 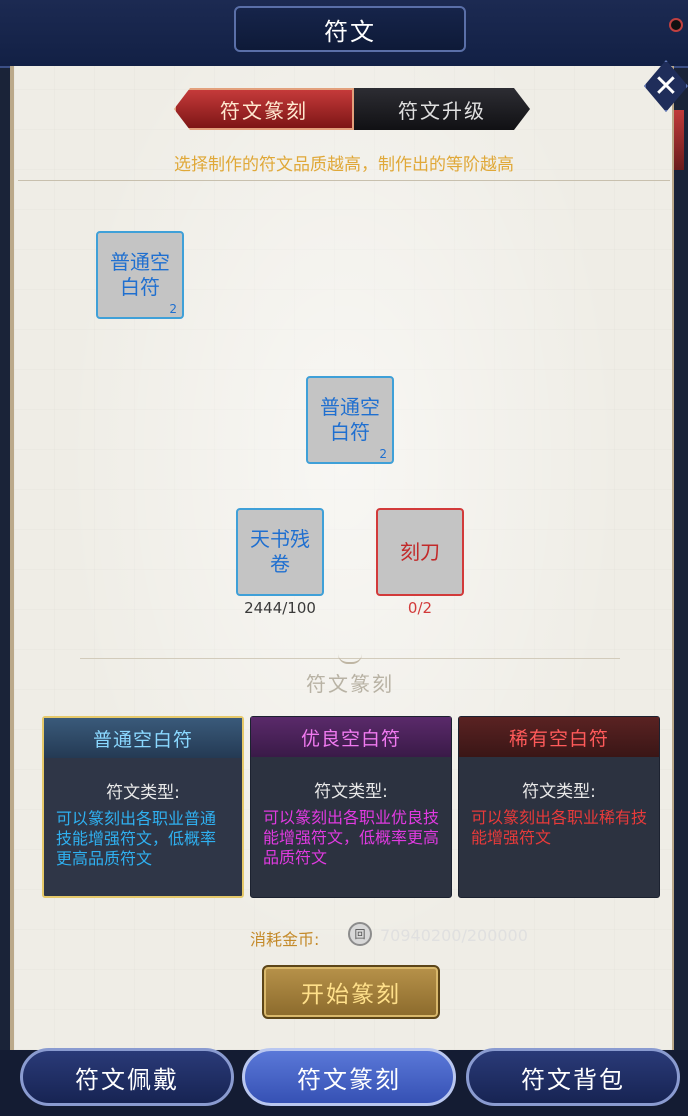 What do you see at coordinates (344, 180) in the screenshot?
I see `divider` at bounding box center [344, 180].